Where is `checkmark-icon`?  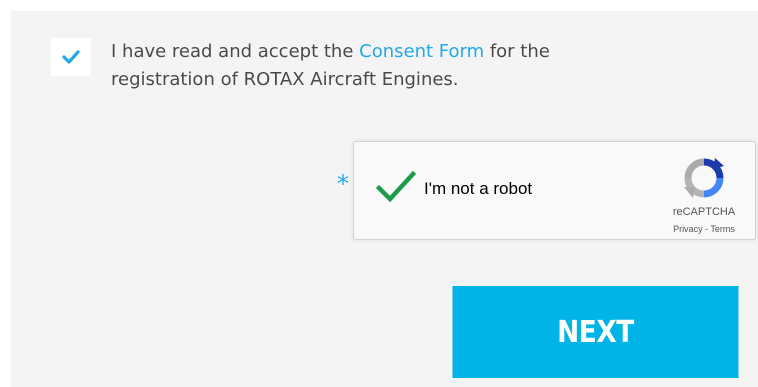
checkmark-icon is located at coordinates (71, 57).